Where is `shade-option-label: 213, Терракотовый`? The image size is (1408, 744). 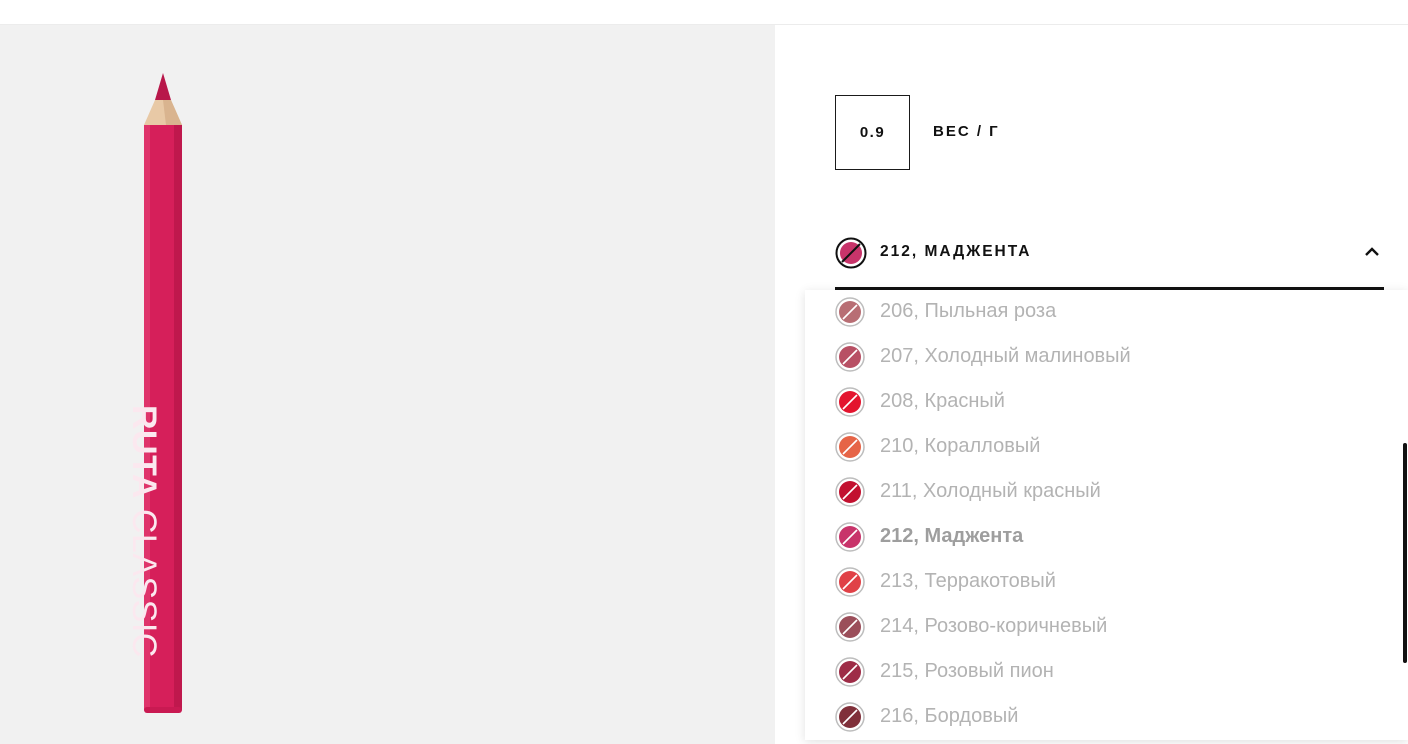
shade-option-label: 213, Терракотовый is located at coordinates (968, 581).